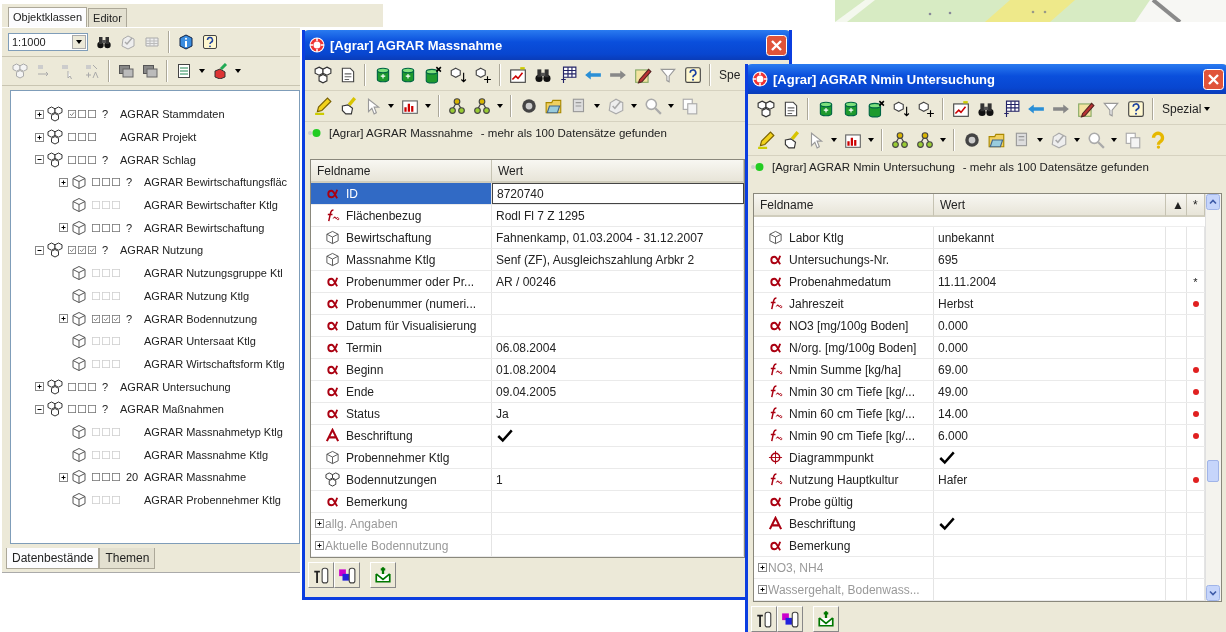 Image resolution: width=1226 pixels, height=632 pixels. Describe the element at coordinates (127, 558) in the screenshot. I see `tab: Themen` at that location.